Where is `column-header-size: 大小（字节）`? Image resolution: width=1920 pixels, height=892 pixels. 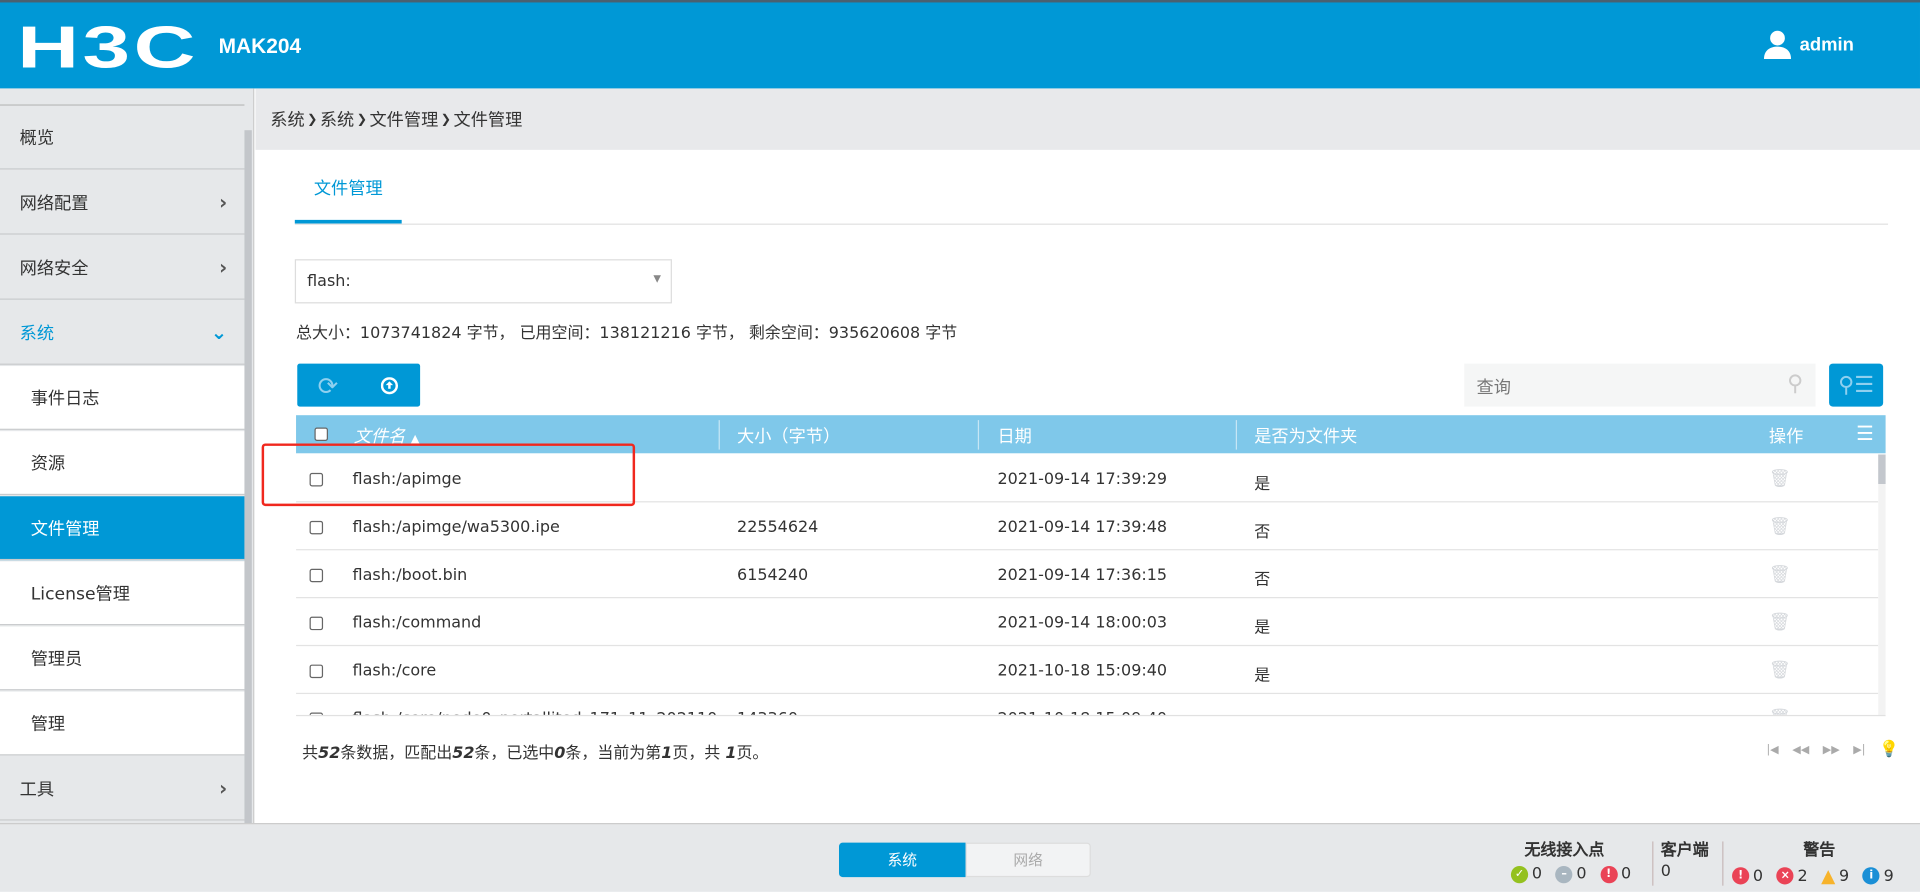
column-header-size: 大小（字节） is located at coordinates (788, 436).